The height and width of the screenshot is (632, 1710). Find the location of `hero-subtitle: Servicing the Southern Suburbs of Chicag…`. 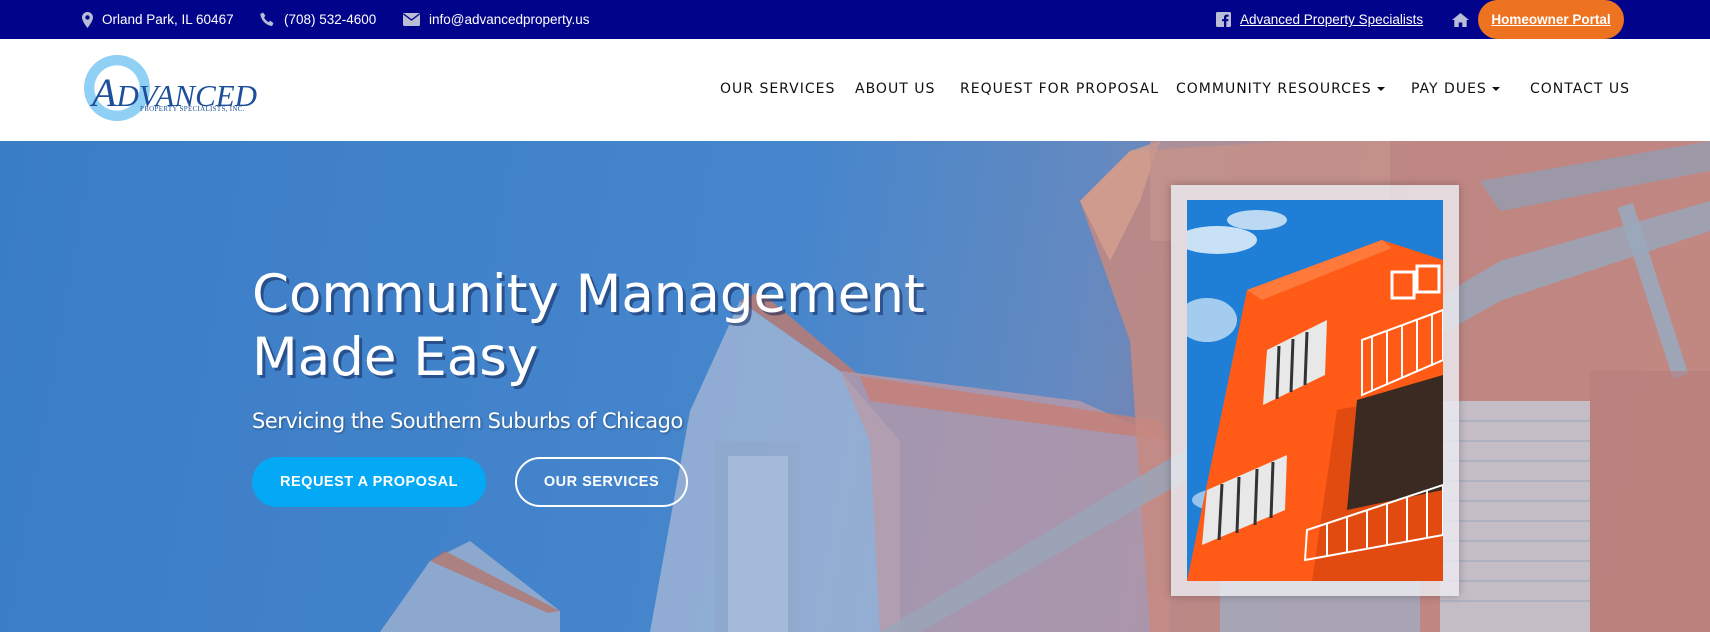

hero-subtitle: Servicing the Southern Suburbs of Chicag… is located at coordinates (467, 421).